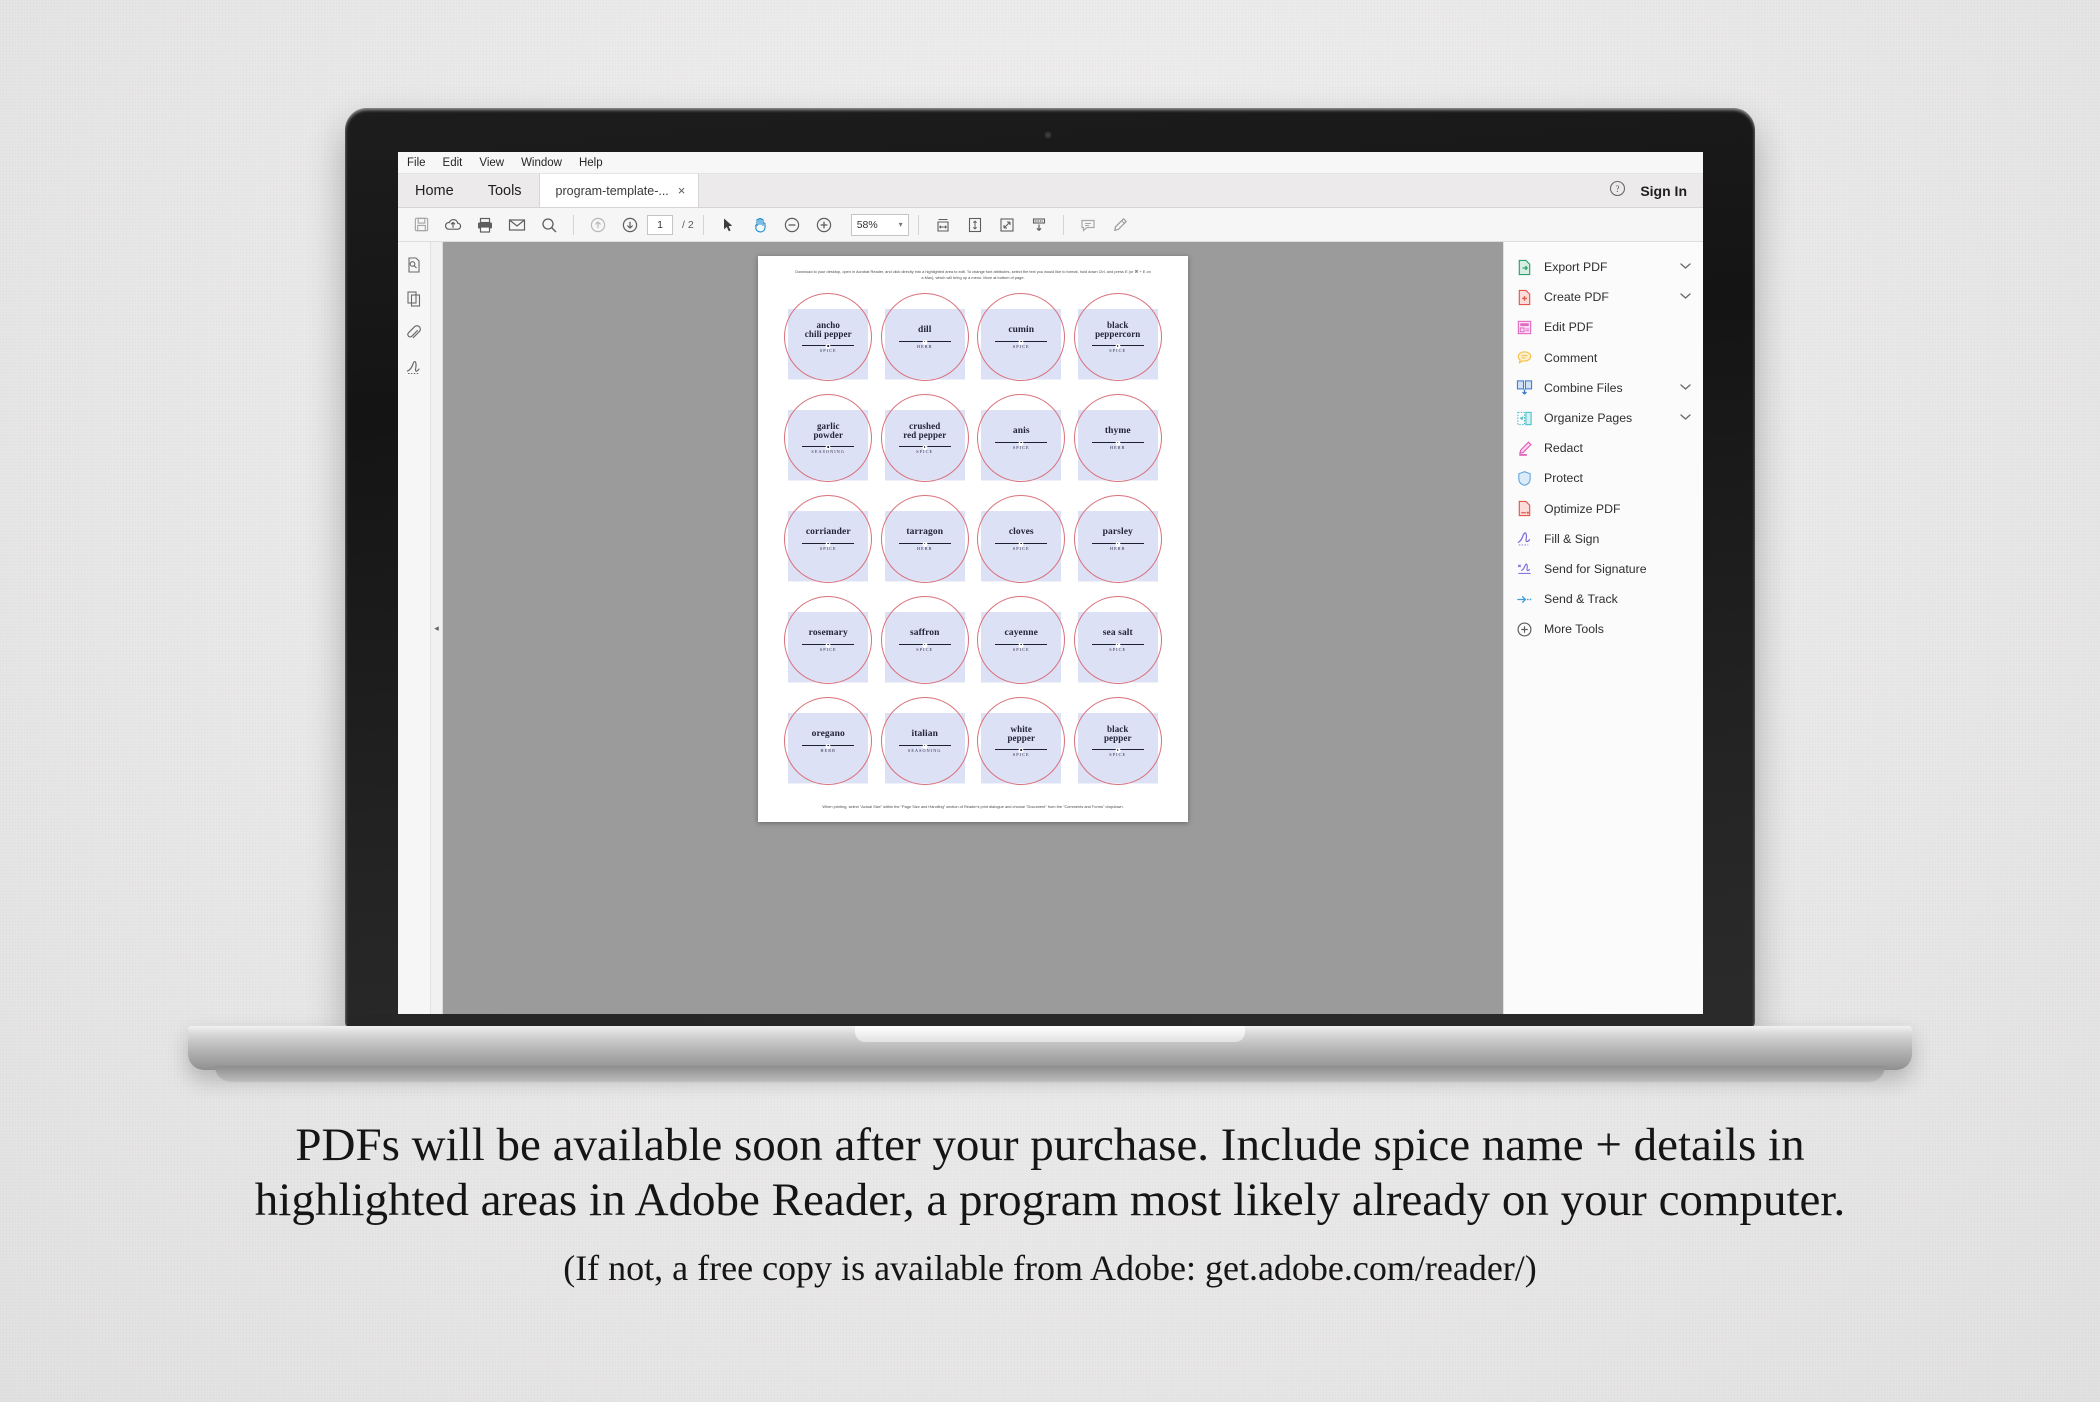 The image size is (2100, 1402). I want to click on sign-in-button: Sign In, so click(1663, 191).